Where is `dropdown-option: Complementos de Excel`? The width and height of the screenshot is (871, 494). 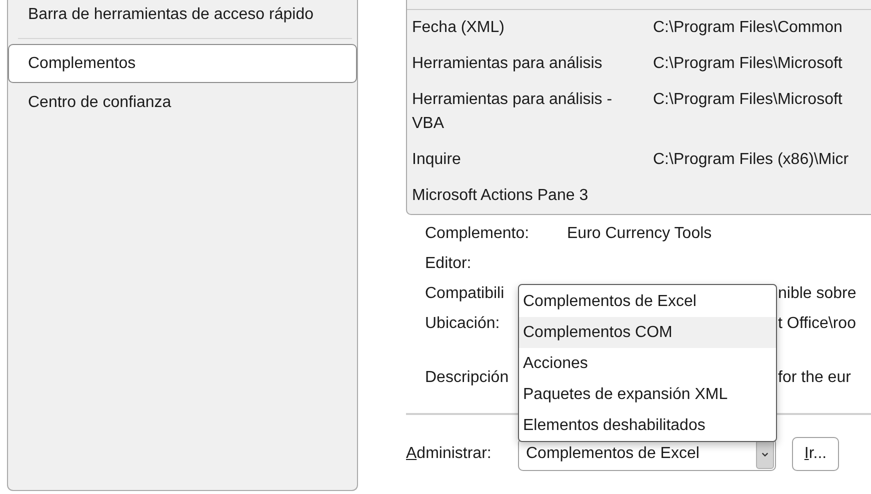 dropdown-option: Complementos de Excel is located at coordinates (647, 301).